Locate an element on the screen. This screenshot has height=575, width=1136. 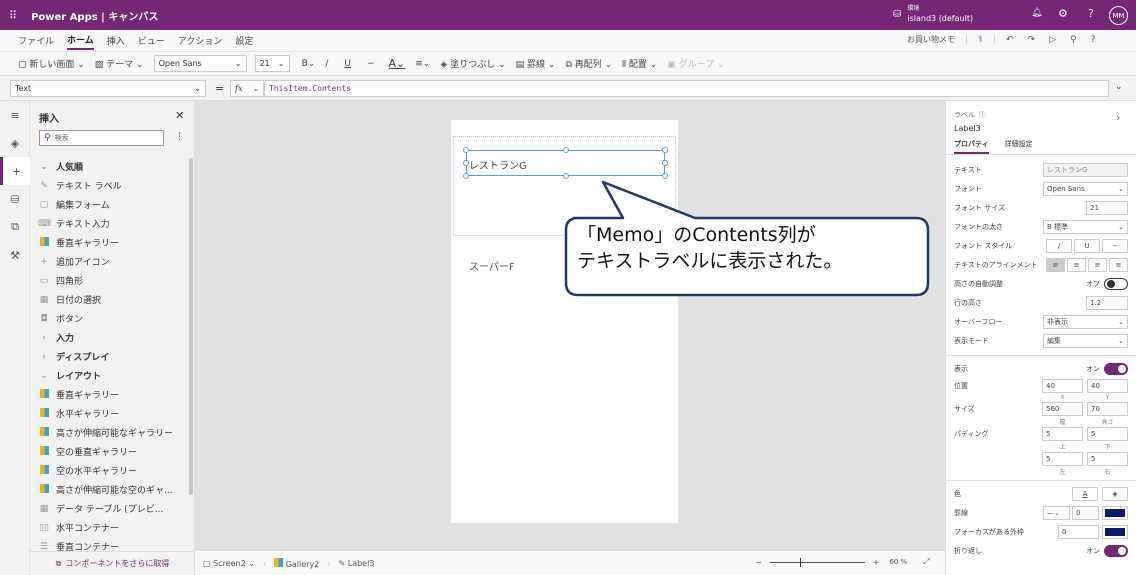
insert-icon: + is located at coordinates (15, 171).